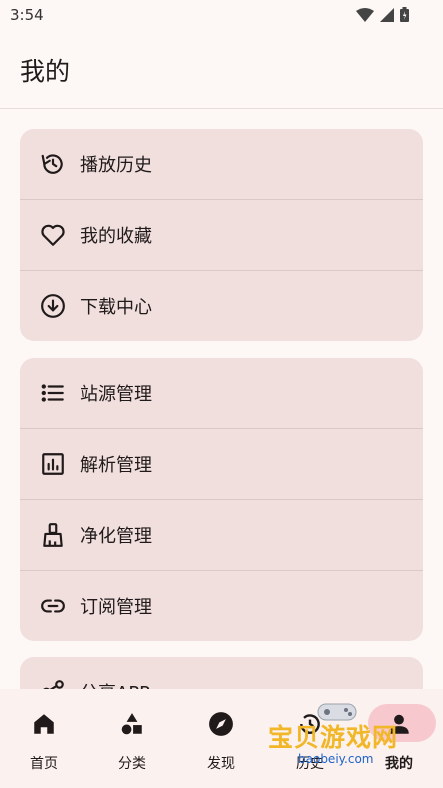  I want to click on app-bar: 我的, so click(221, 69).